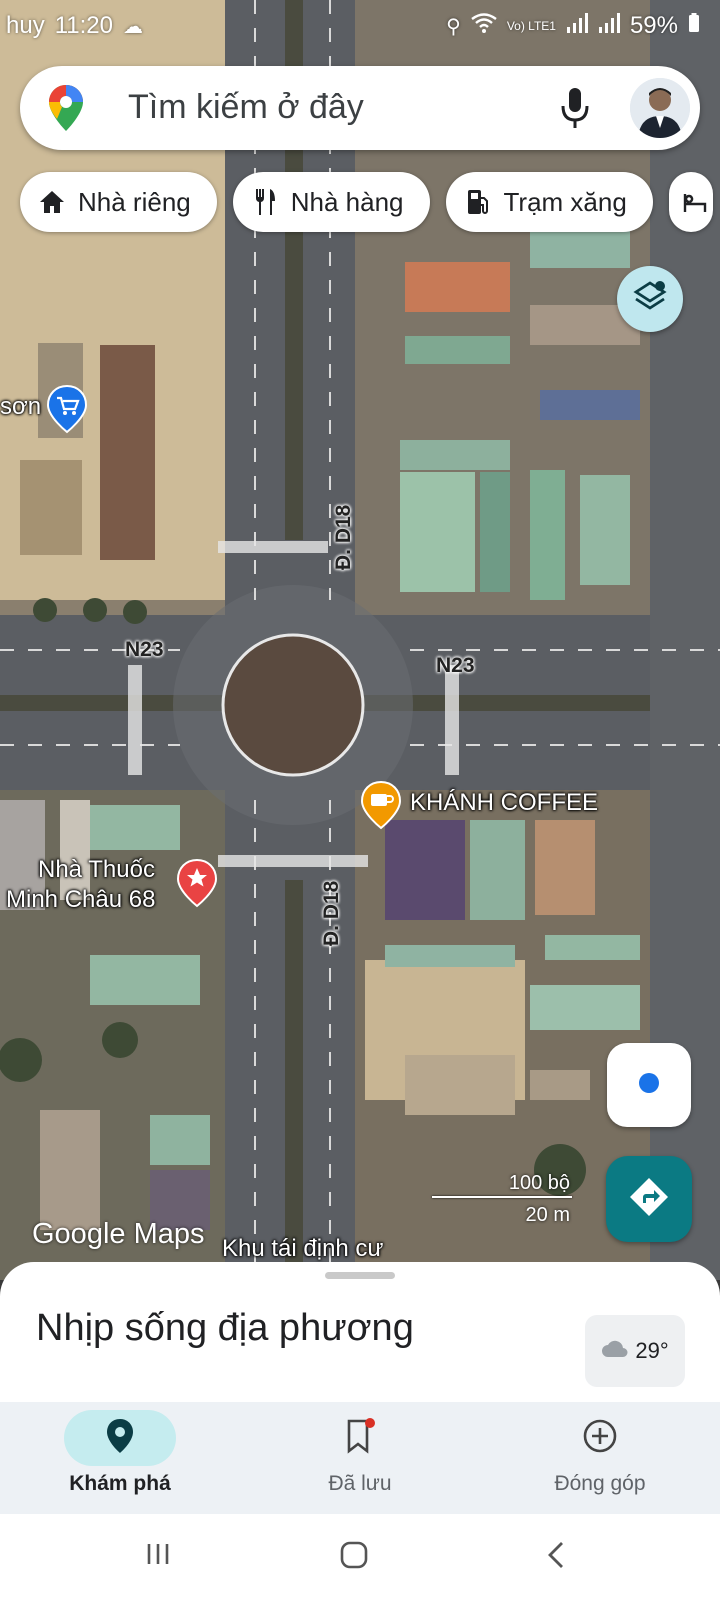 The width and height of the screenshot is (720, 1600). Describe the element at coordinates (96, 870) in the screenshot. I see `poi-label-pharmacy-line1: Nhà Thuốc` at that location.